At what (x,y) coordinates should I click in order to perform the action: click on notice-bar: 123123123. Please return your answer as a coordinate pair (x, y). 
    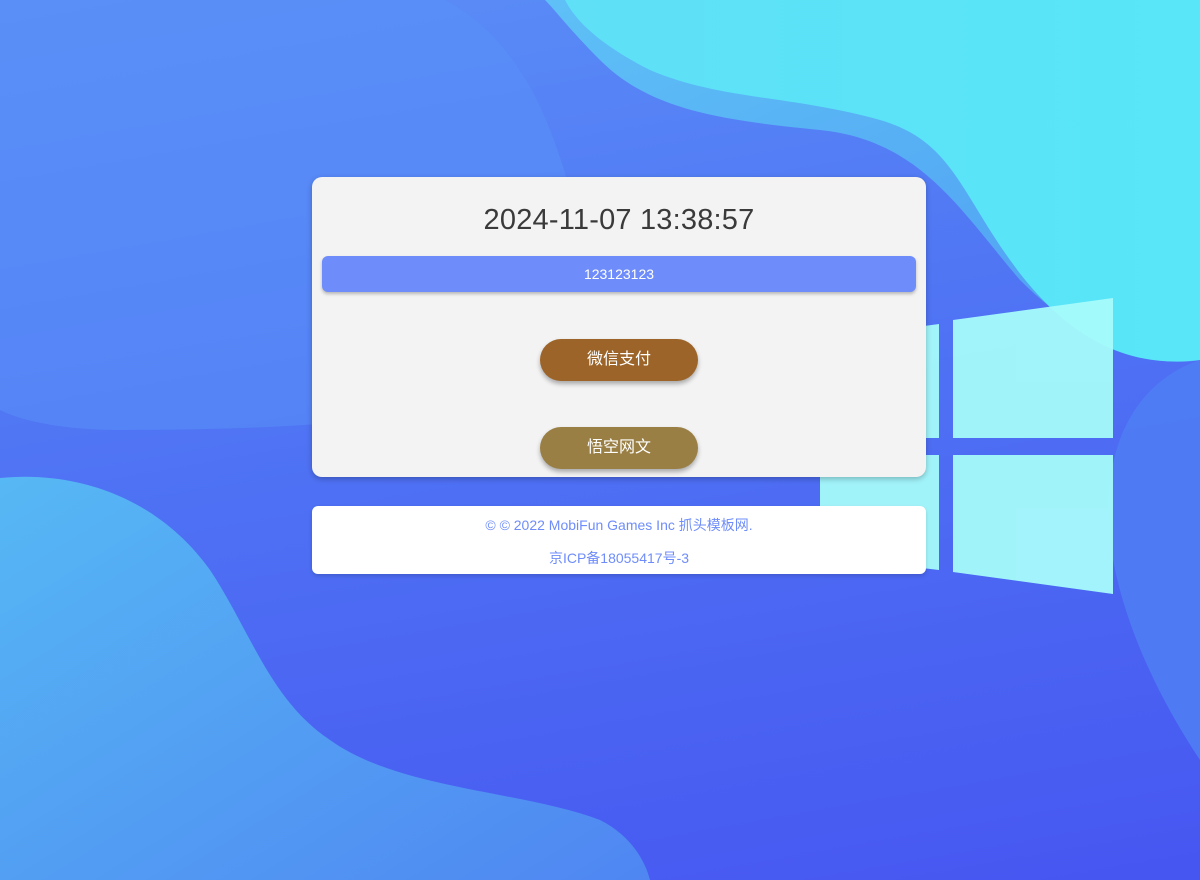
    Looking at the image, I should click on (619, 274).